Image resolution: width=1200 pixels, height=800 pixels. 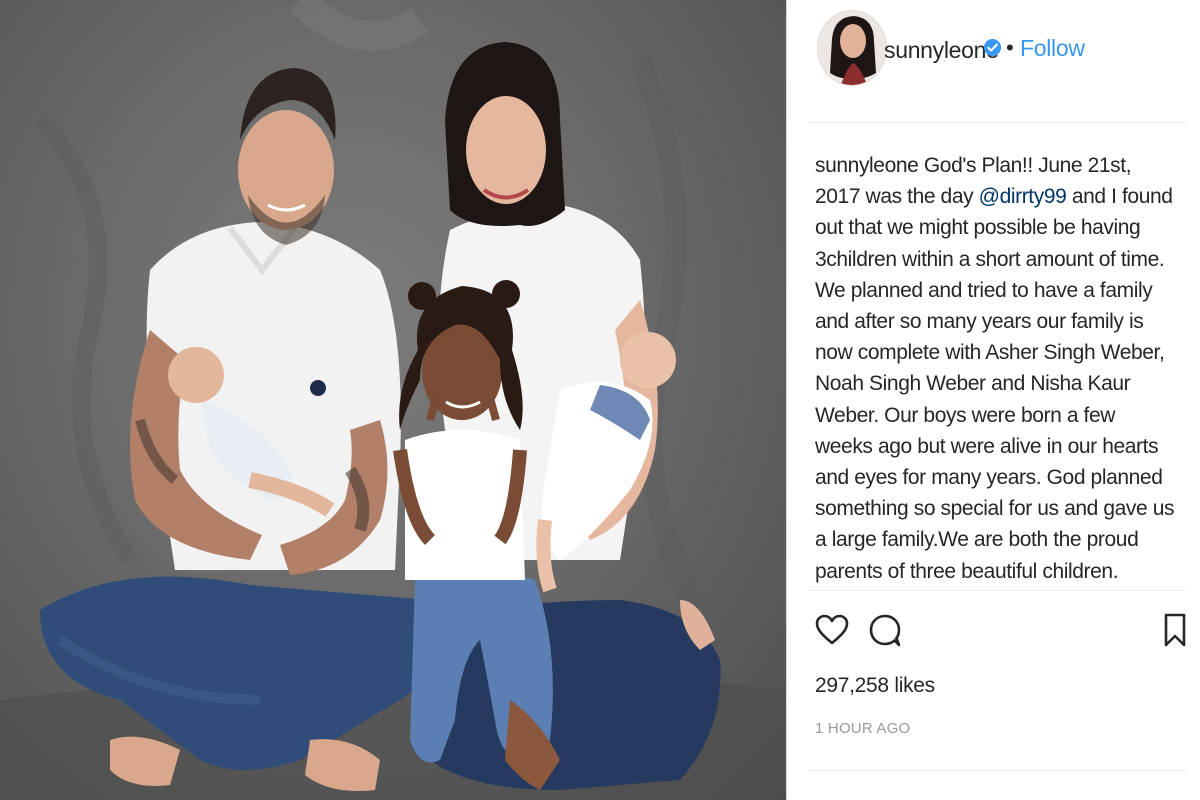 I want to click on comment-divider, so click(x=997, y=770).